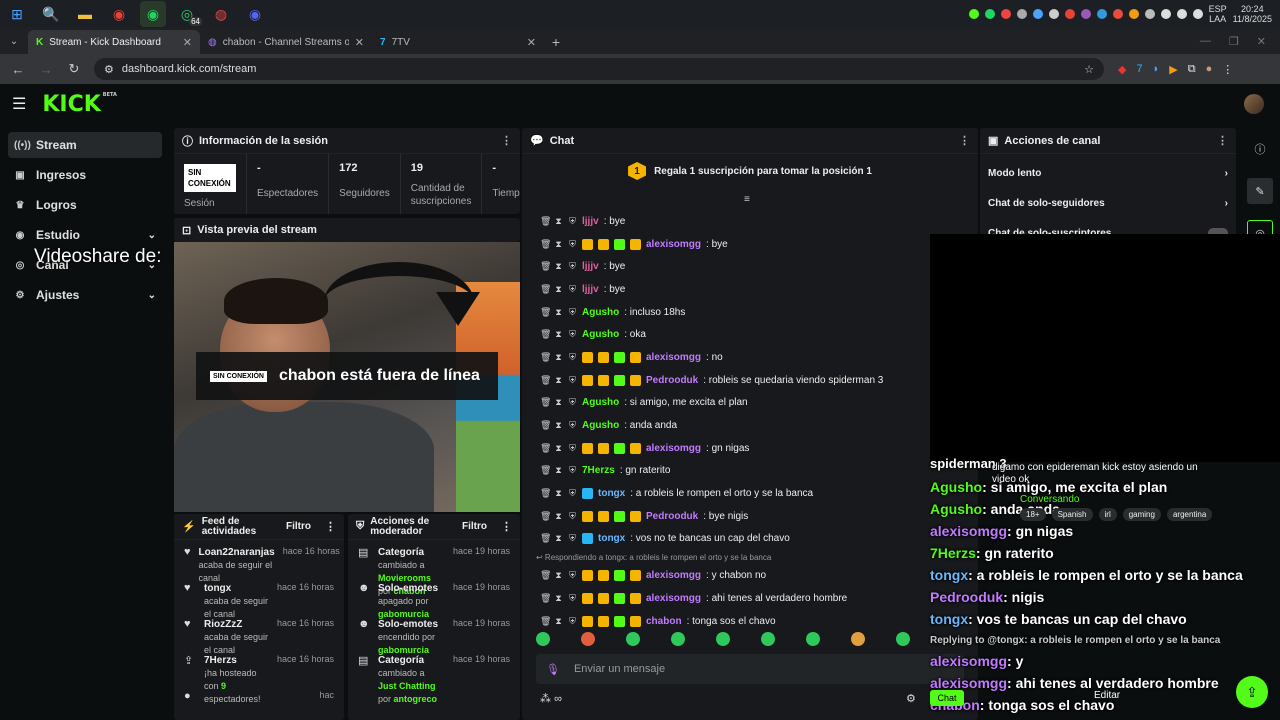 Image resolution: width=1280 pixels, height=720 pixels. What do you see at coordinates (750, 669) in the screenshot?
I see `chat-input: 🎙 Enviar un mensaje` at bounding box center [750, 669].